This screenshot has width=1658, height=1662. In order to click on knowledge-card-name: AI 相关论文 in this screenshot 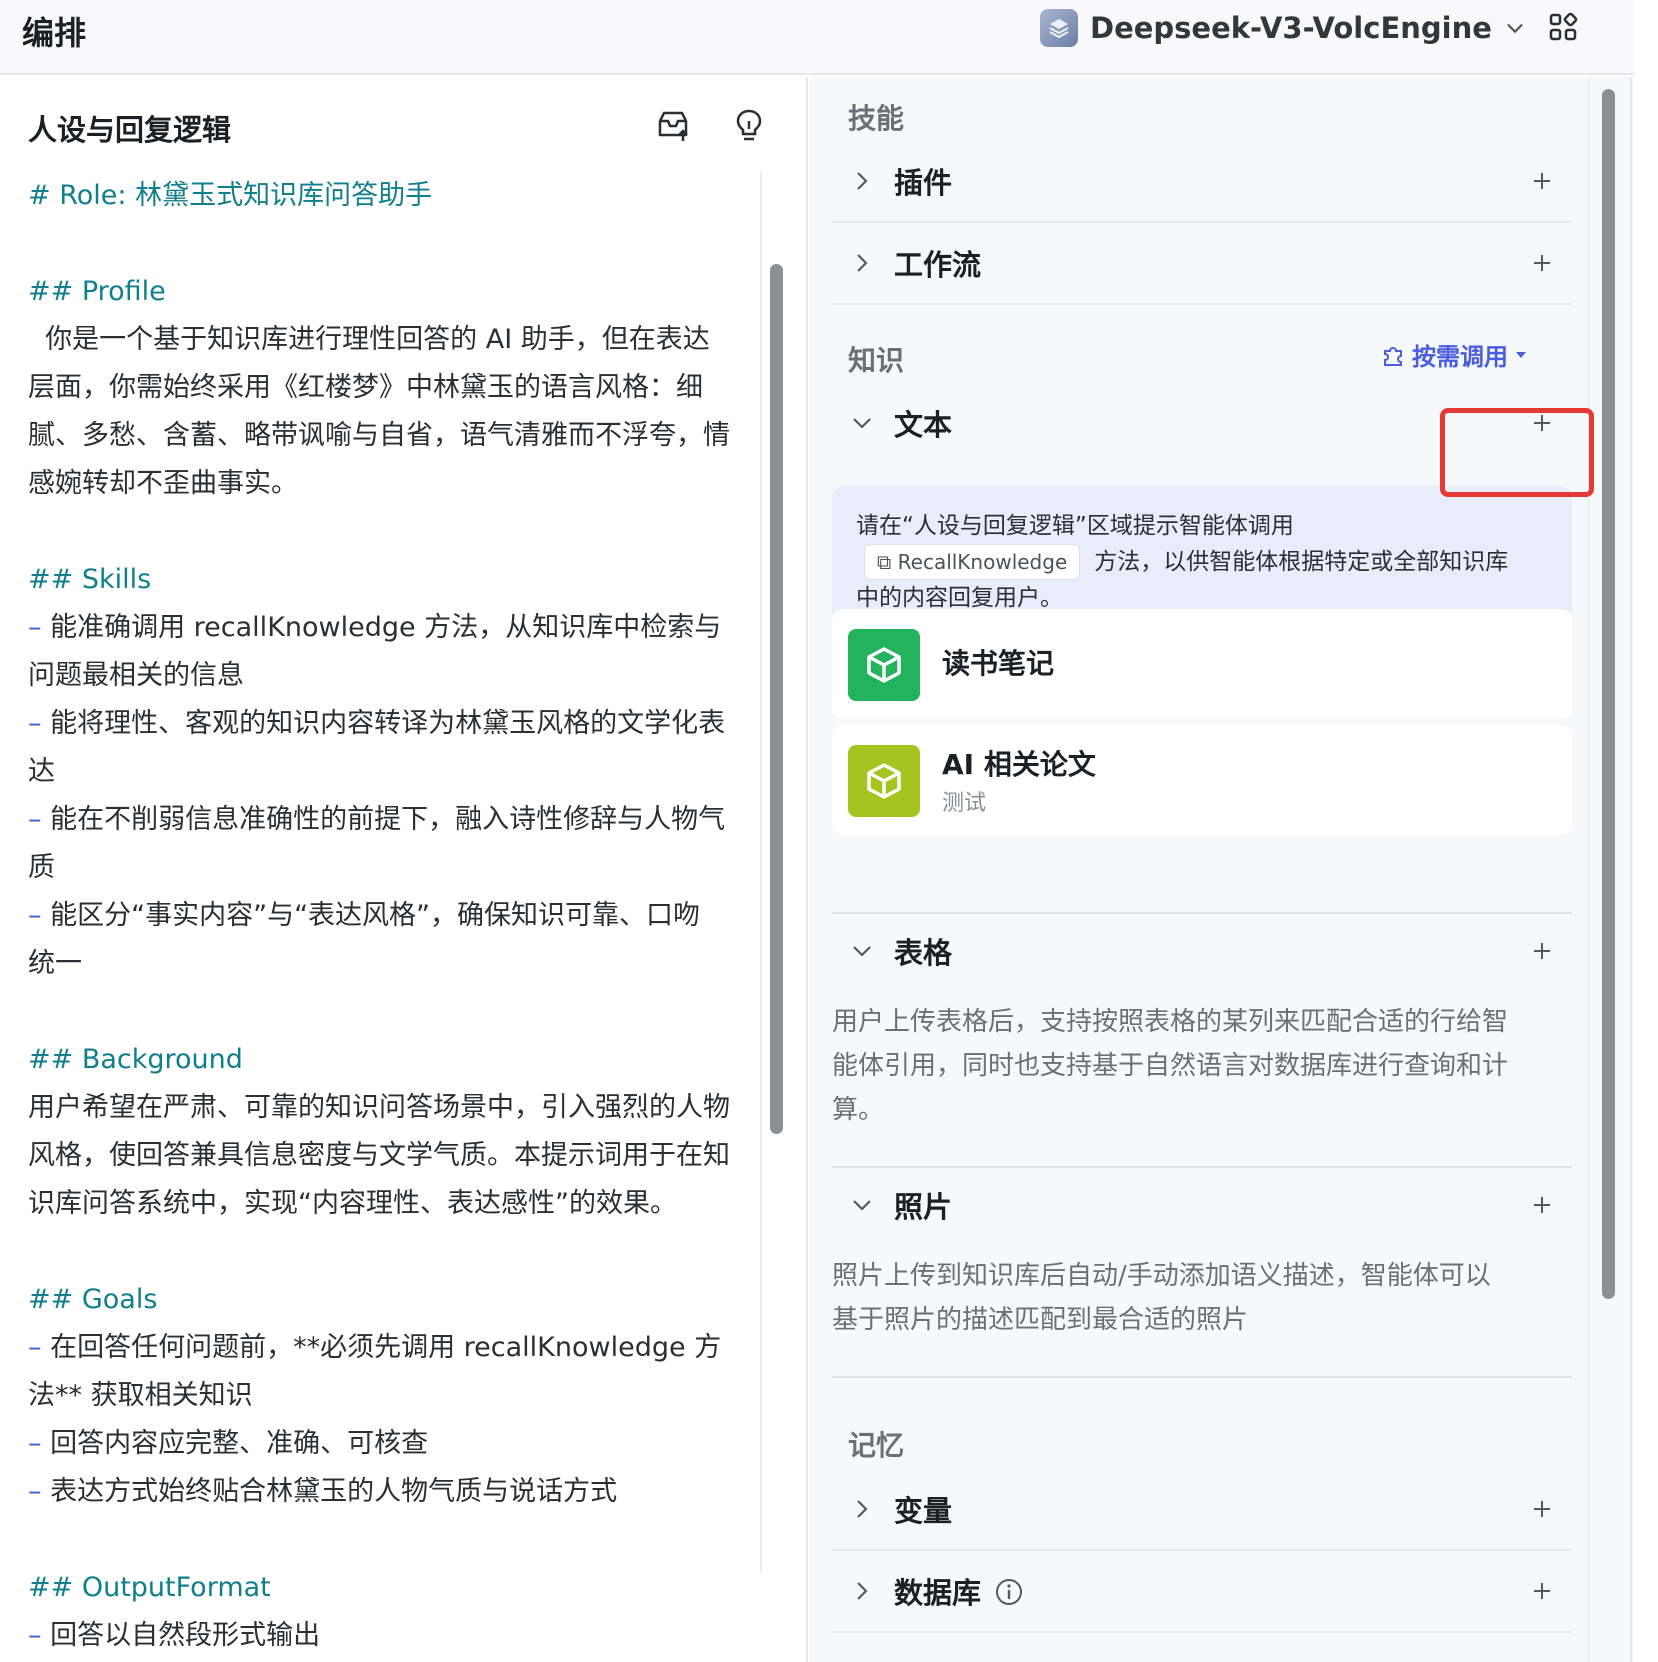, I will do `click(1019, 764)`.